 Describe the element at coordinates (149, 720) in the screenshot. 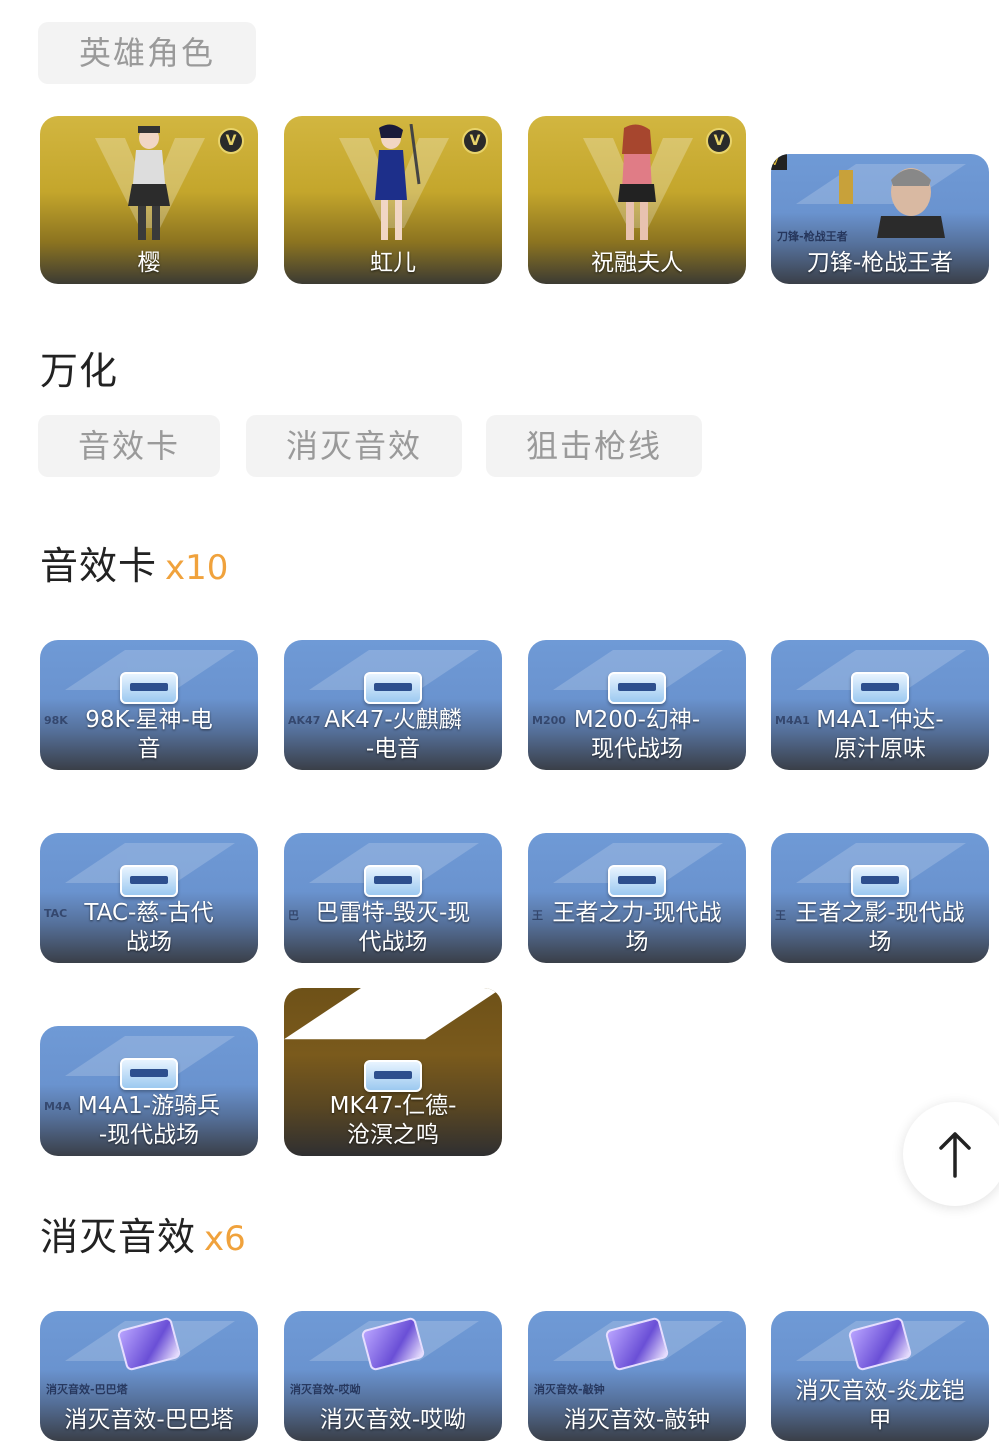

I see `item-name-line1: 98K-星神-电` at that location.